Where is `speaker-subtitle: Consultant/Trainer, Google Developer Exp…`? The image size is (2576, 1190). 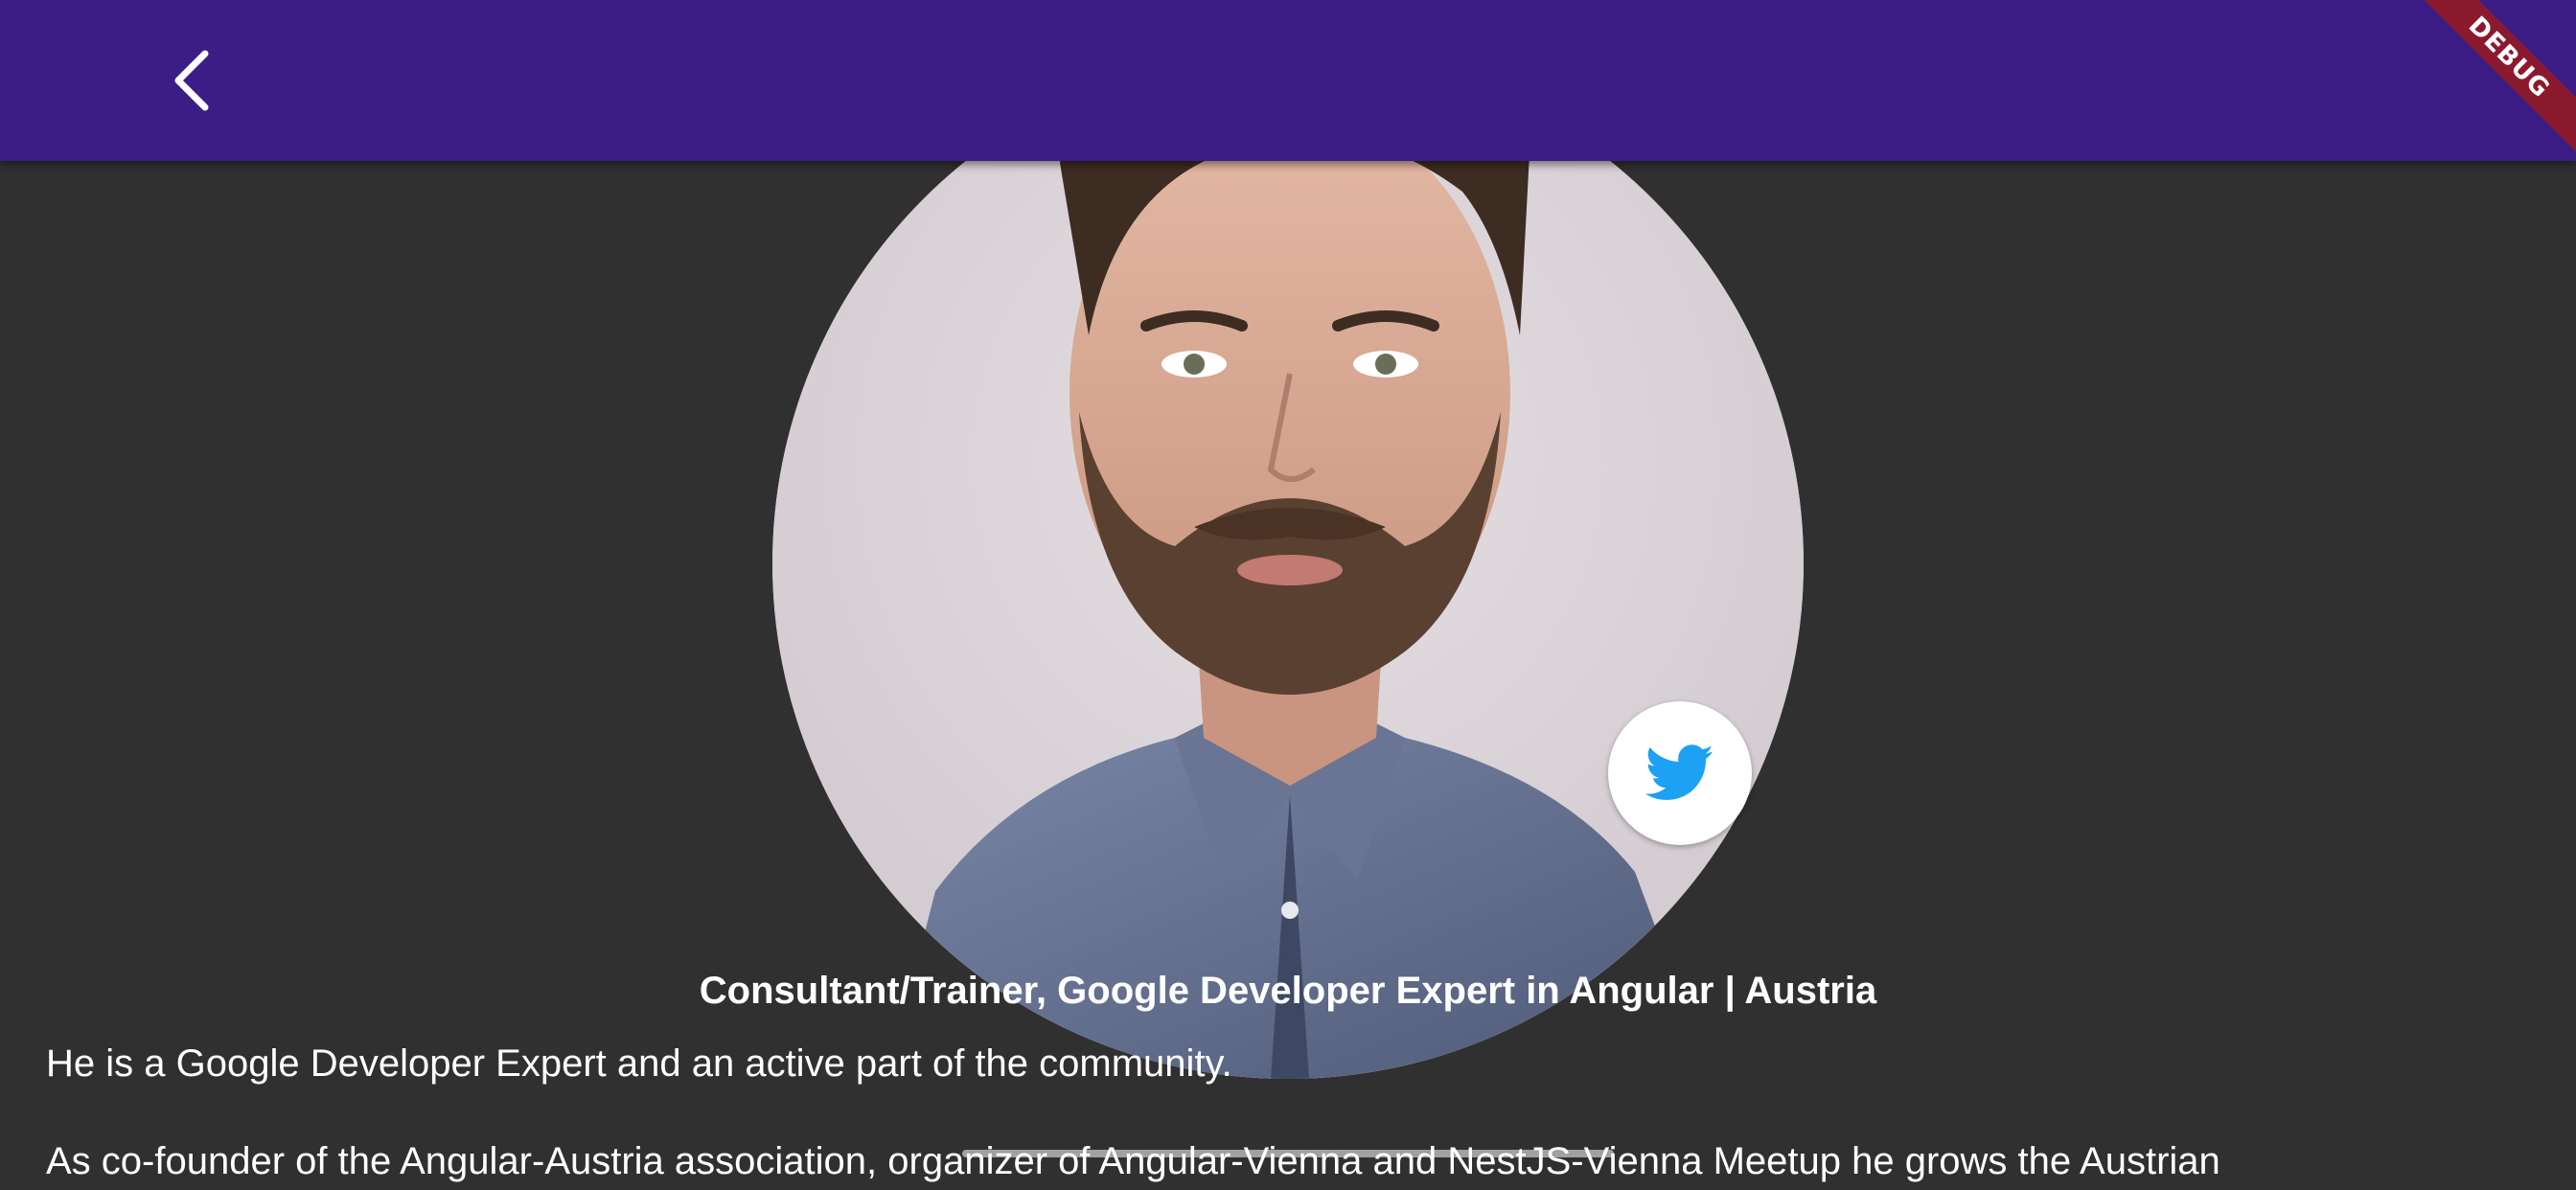
speaker-subtitle: Consultant/Trainer, Google Developer Exp… is located at coordinates (1288, 991).